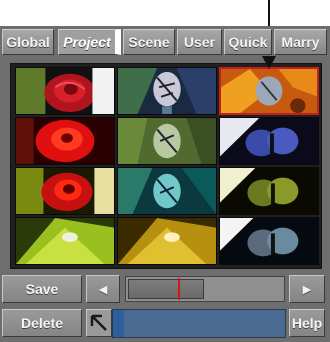 The height and width of the screenshot is (342, 330). I want to click on next-button: ▶, so click(307, 289).